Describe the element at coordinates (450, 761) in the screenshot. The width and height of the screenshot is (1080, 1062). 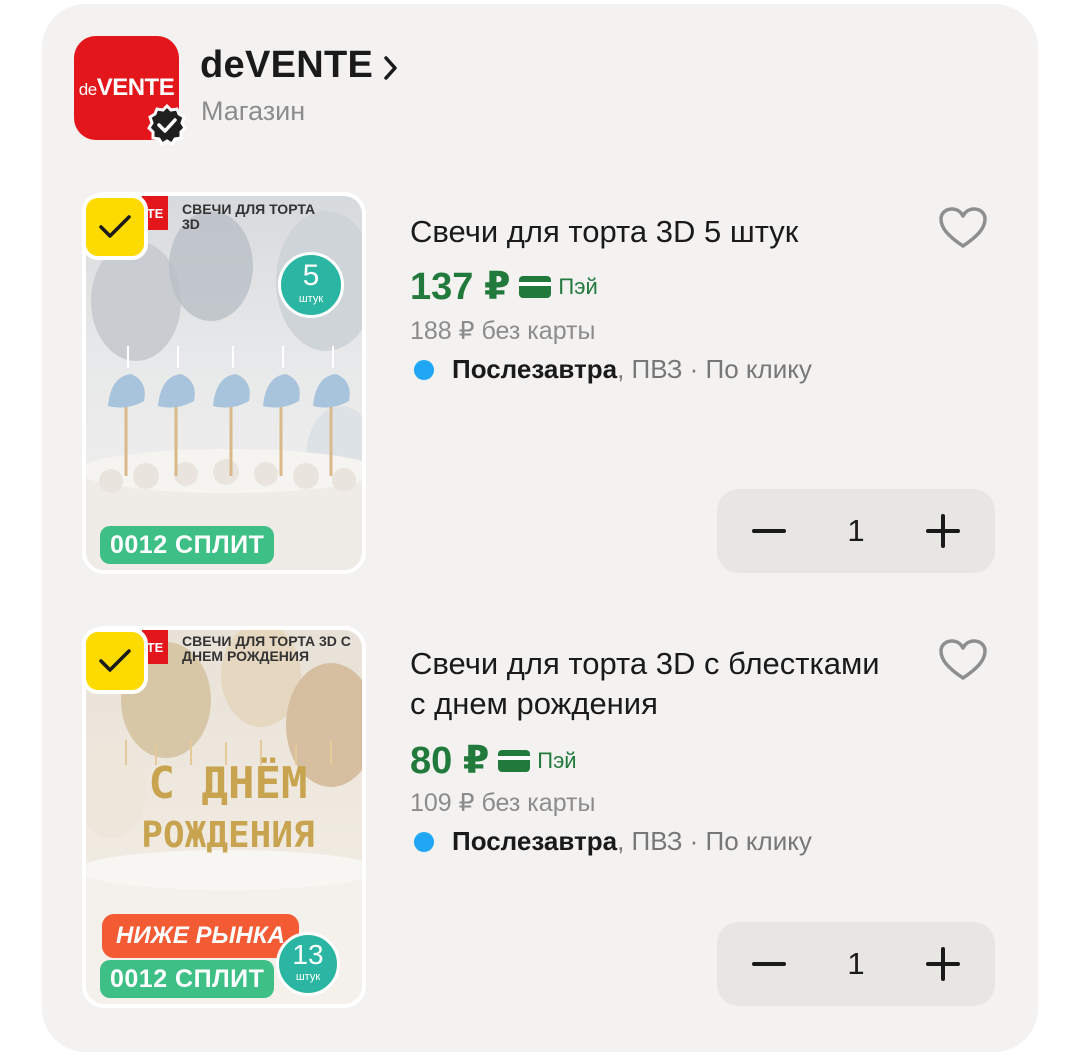
I see `price: 80 ₽` at that location.